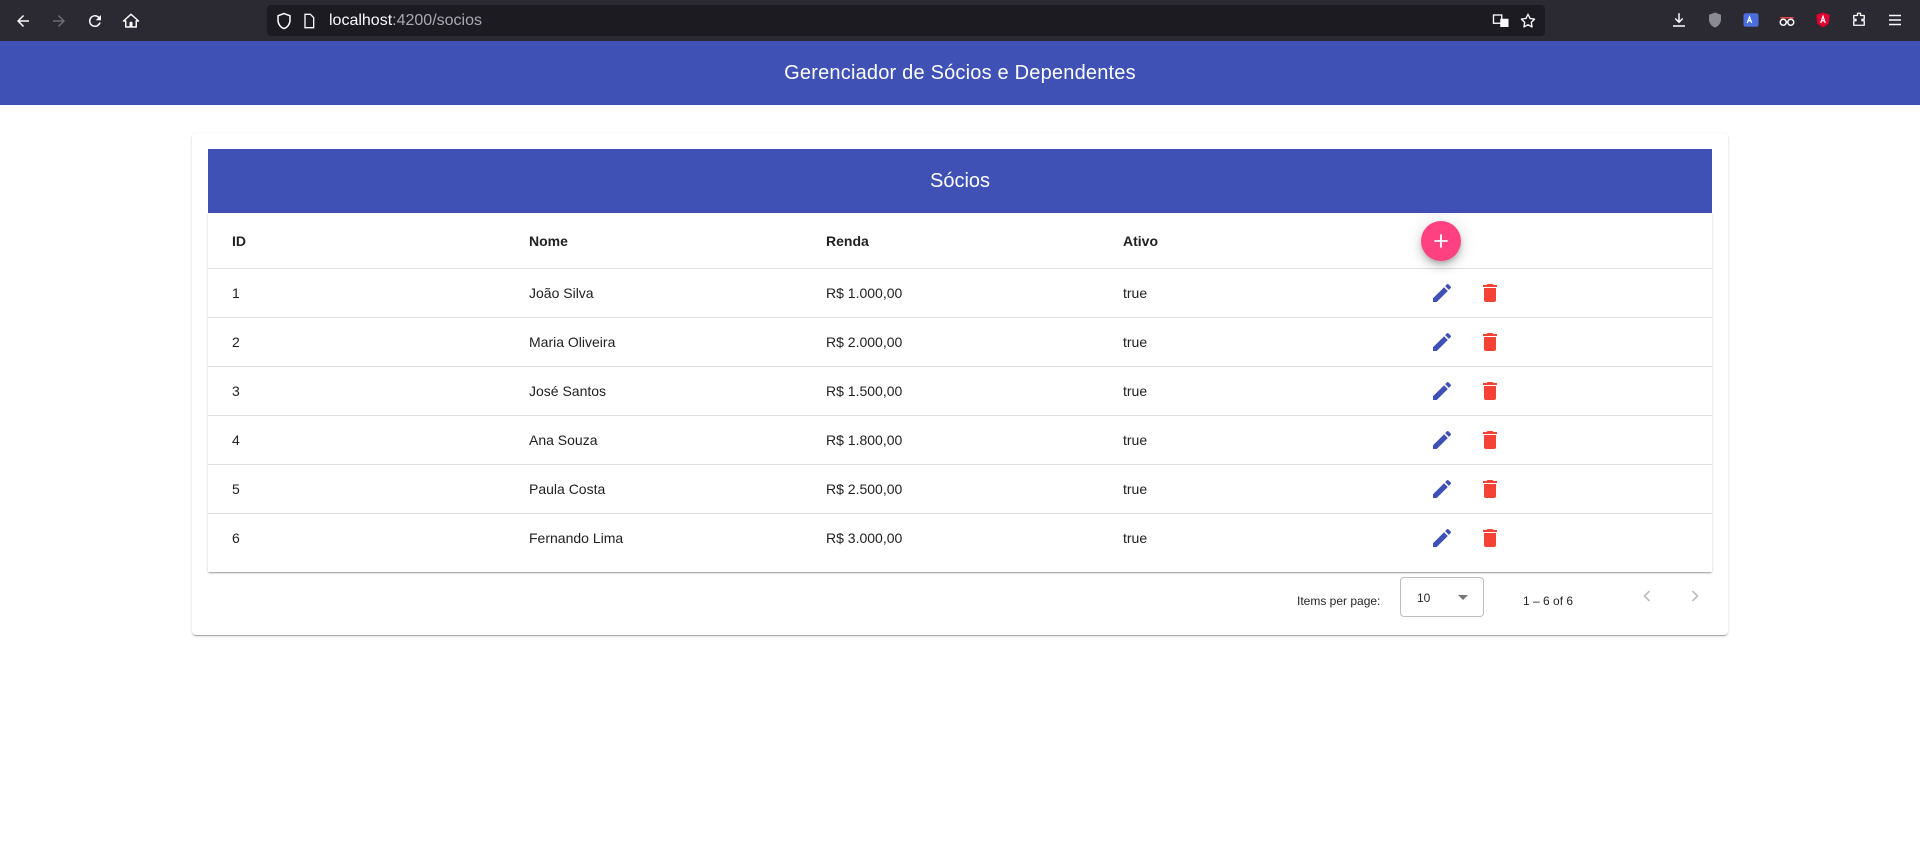  Describe the element at coordinates (59, 21) in the screenshot. I see `forward-icon` at that location.